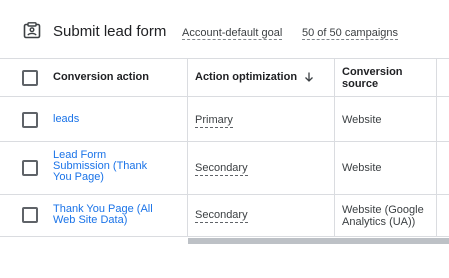 This screenshot has height=278, width=449. I want to click on goal-link: Account-default goal, so click(232, 33).